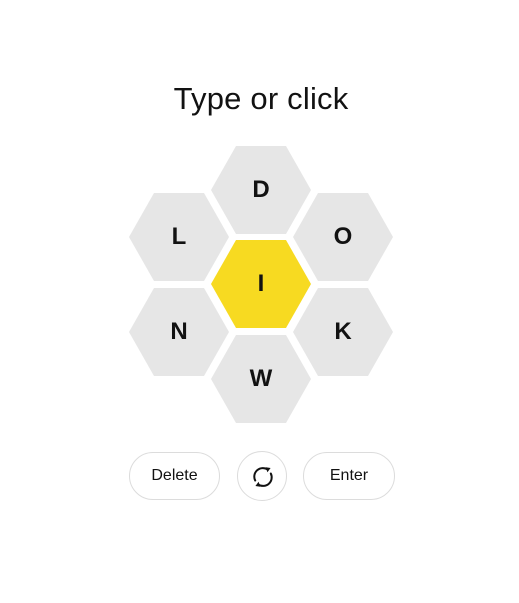  I want to click on shuffle-button, so click(262, 476).